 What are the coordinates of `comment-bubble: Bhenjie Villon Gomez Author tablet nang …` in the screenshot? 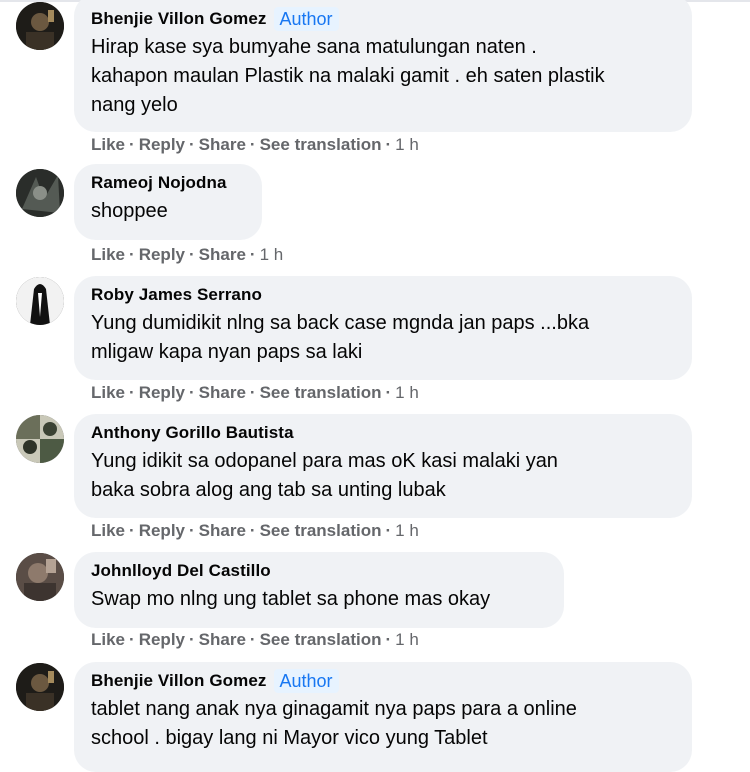 It's located at (383, 717).